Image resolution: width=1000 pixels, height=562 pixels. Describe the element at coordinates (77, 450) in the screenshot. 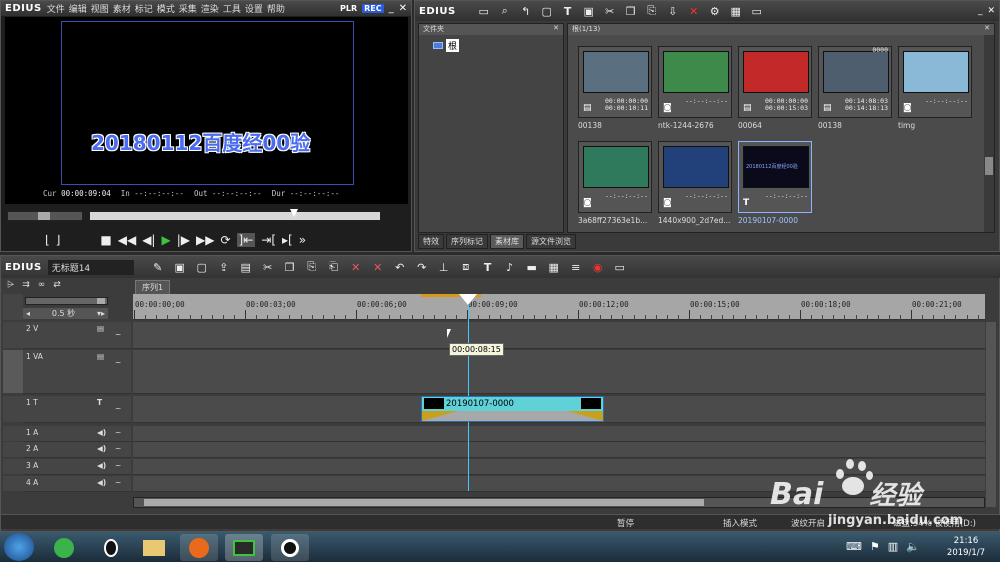

I see `track-header: 2 A ◀) ~` at that location.